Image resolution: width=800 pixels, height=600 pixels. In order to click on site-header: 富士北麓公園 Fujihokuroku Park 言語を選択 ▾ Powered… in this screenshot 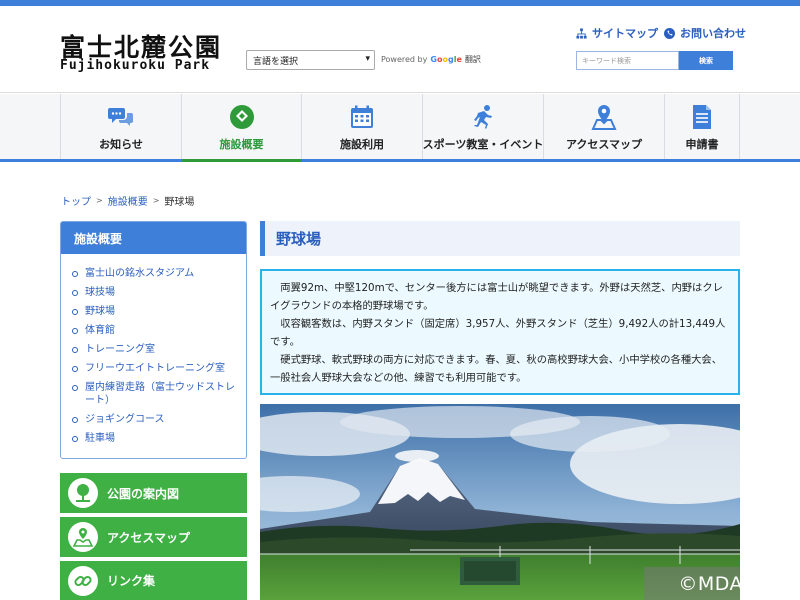, I will do `click(400, 49)`.